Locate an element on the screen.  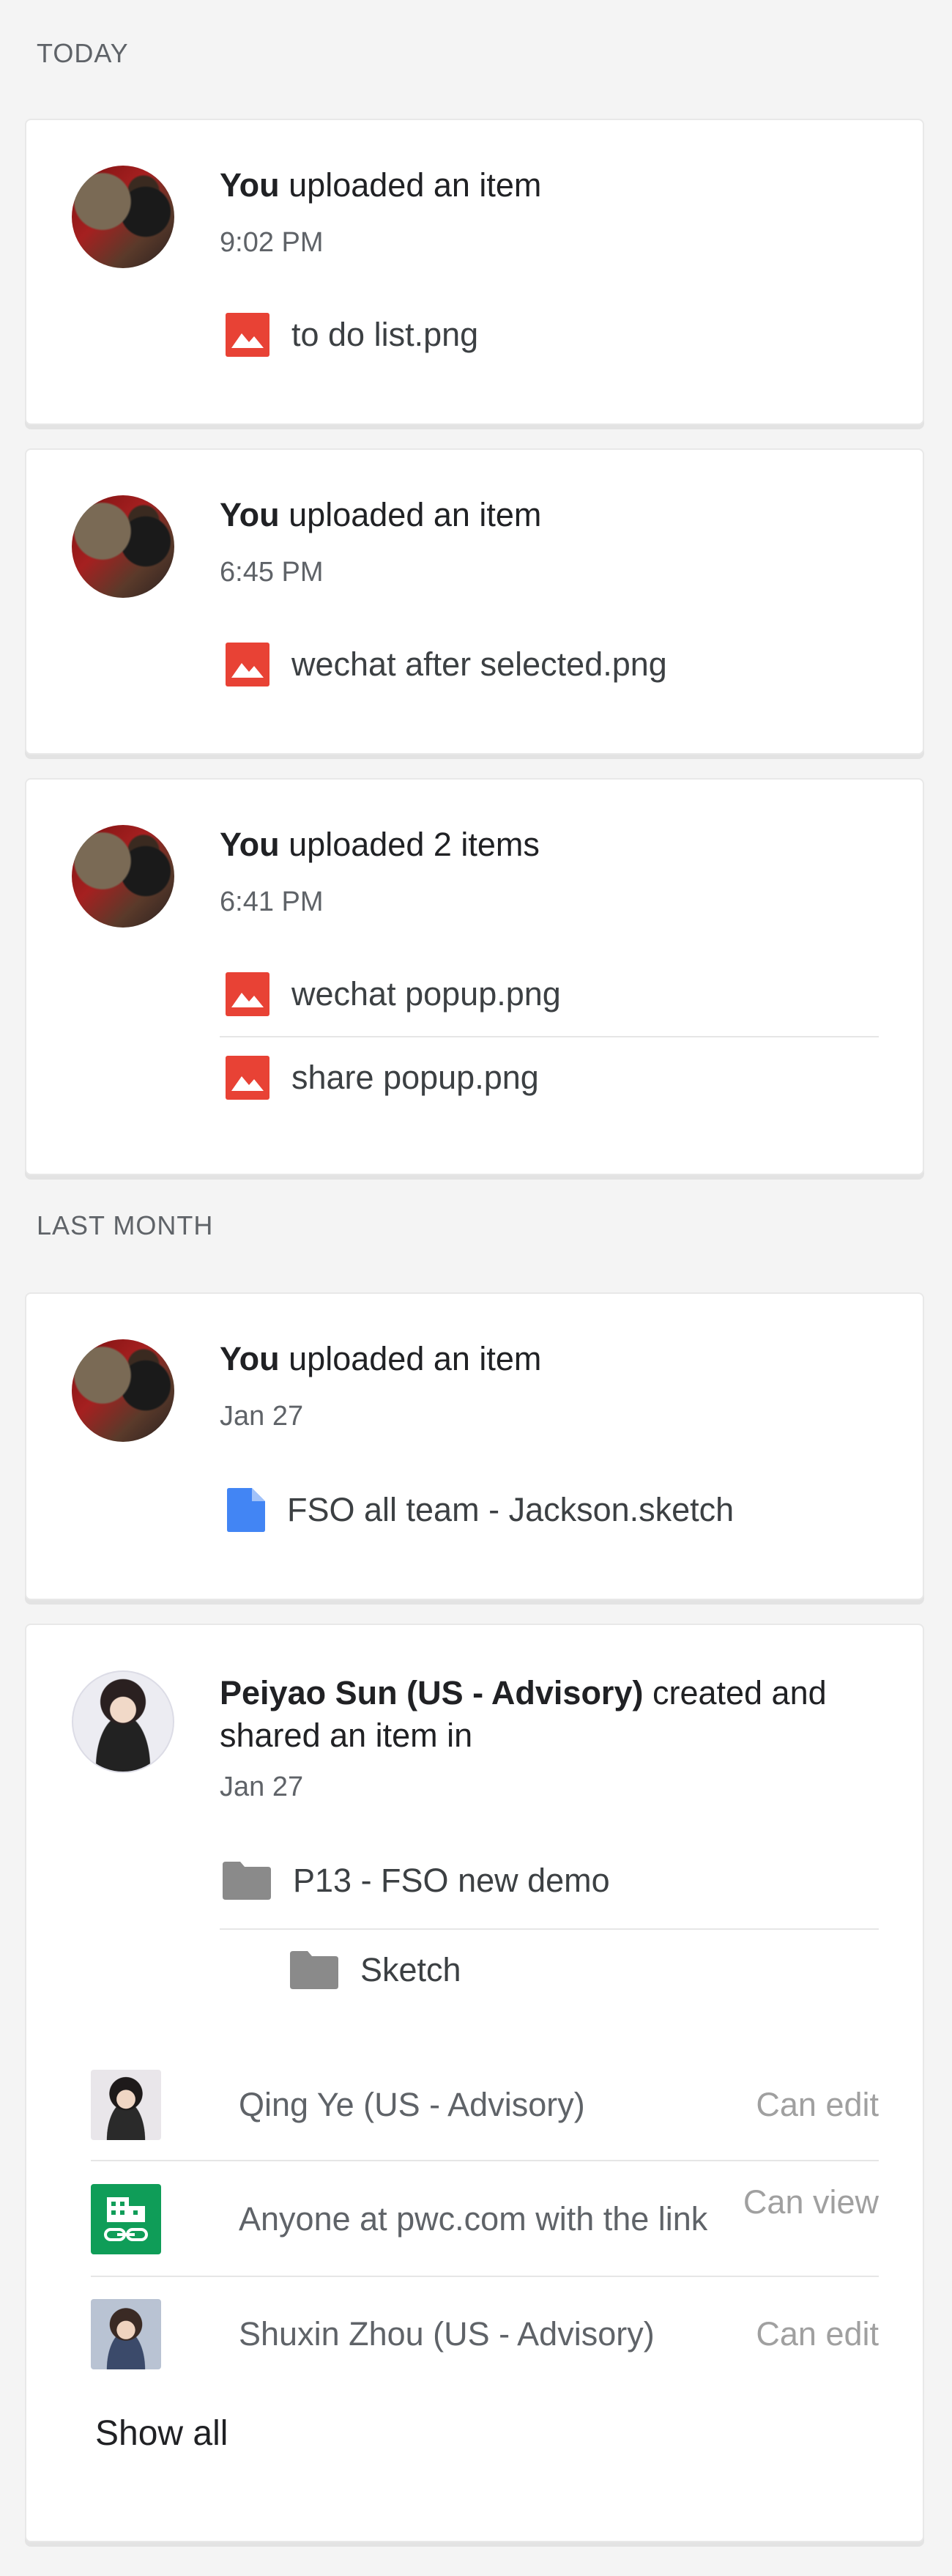
file-item: wechat after selected.png is located at coordinates (549, 664).